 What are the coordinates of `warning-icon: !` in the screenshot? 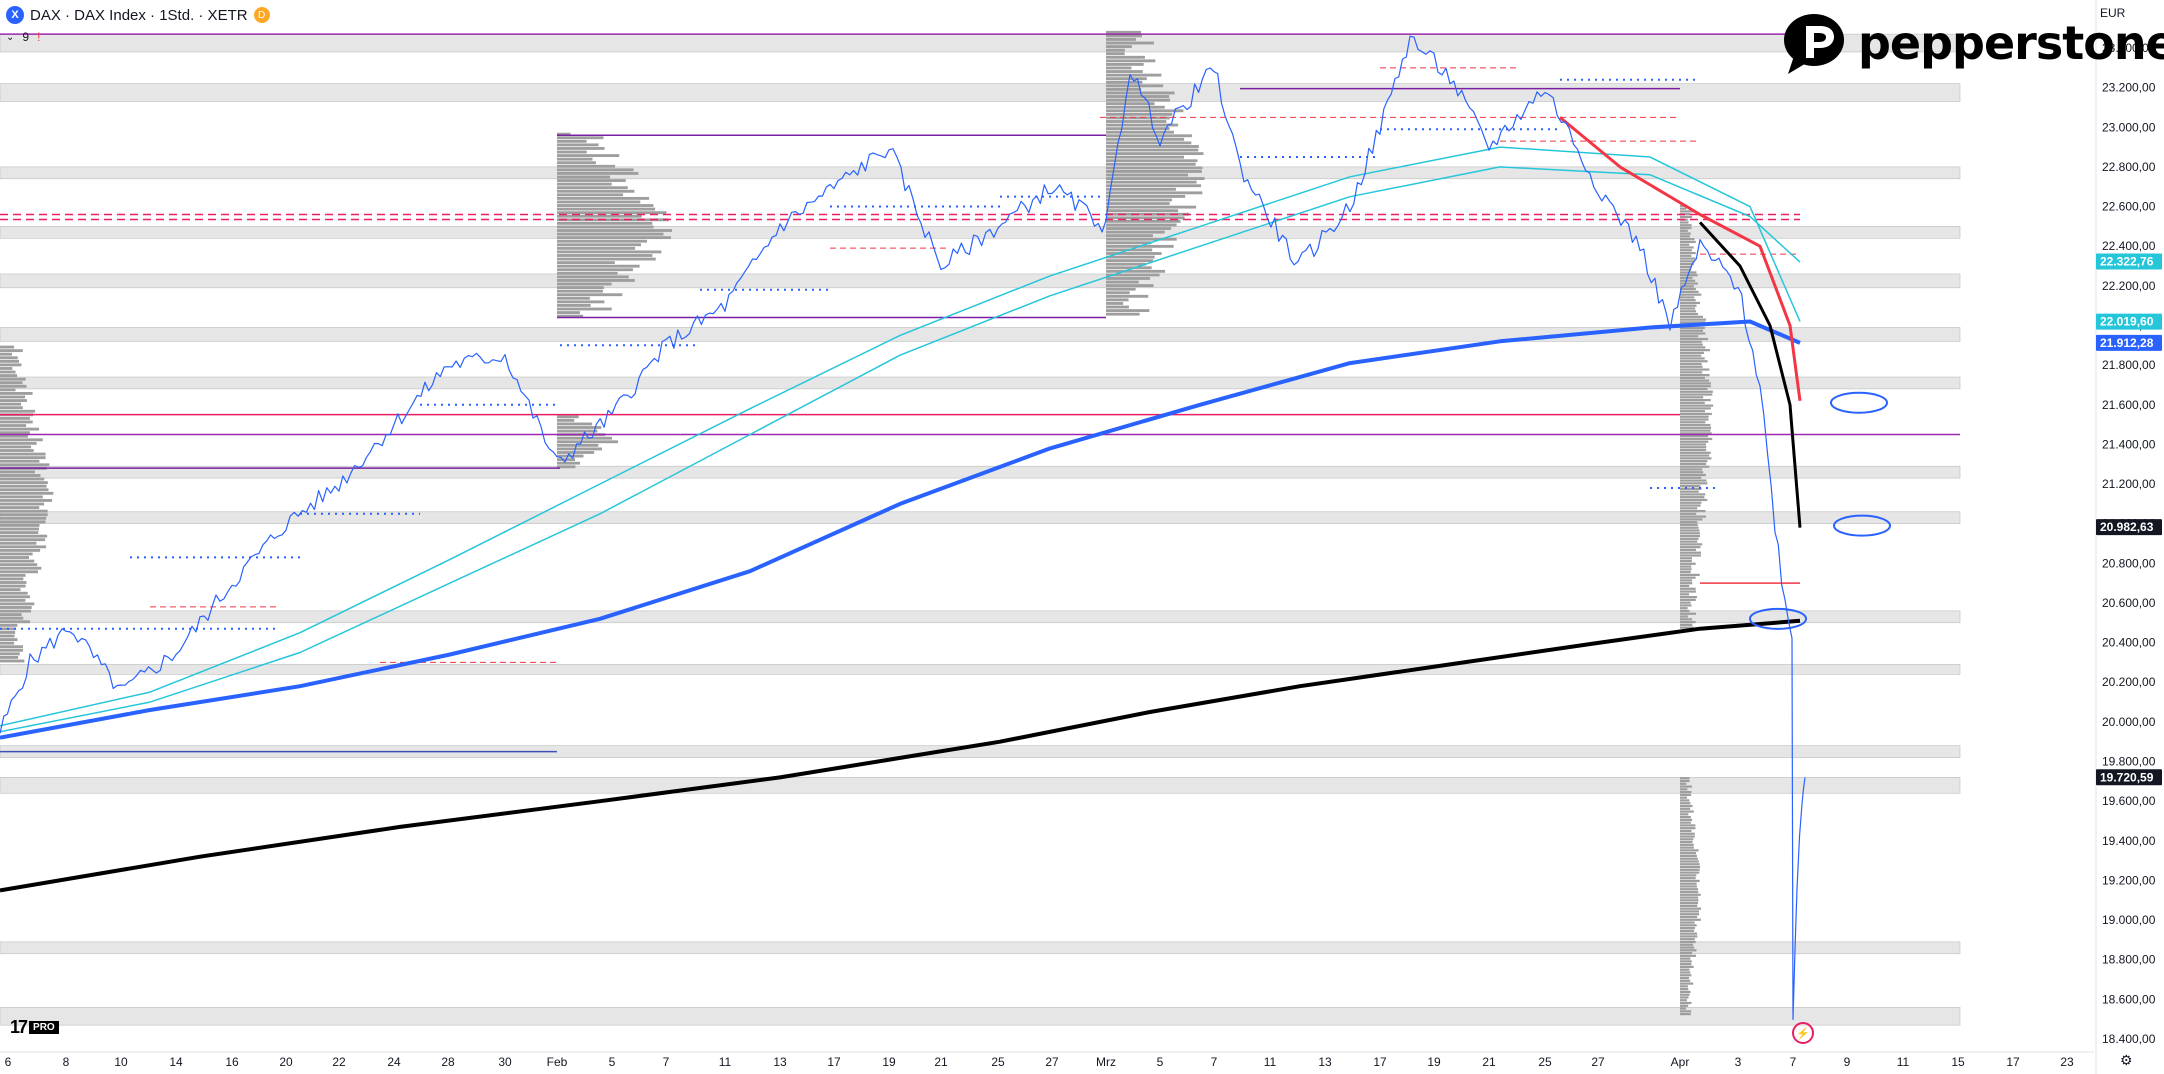 It's located at (38, 37).